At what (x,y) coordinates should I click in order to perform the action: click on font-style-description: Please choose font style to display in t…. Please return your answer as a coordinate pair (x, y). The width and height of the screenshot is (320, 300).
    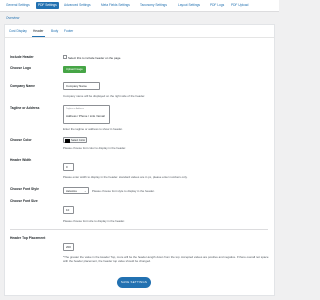
    Looking at the image, I should click on (123, 191).